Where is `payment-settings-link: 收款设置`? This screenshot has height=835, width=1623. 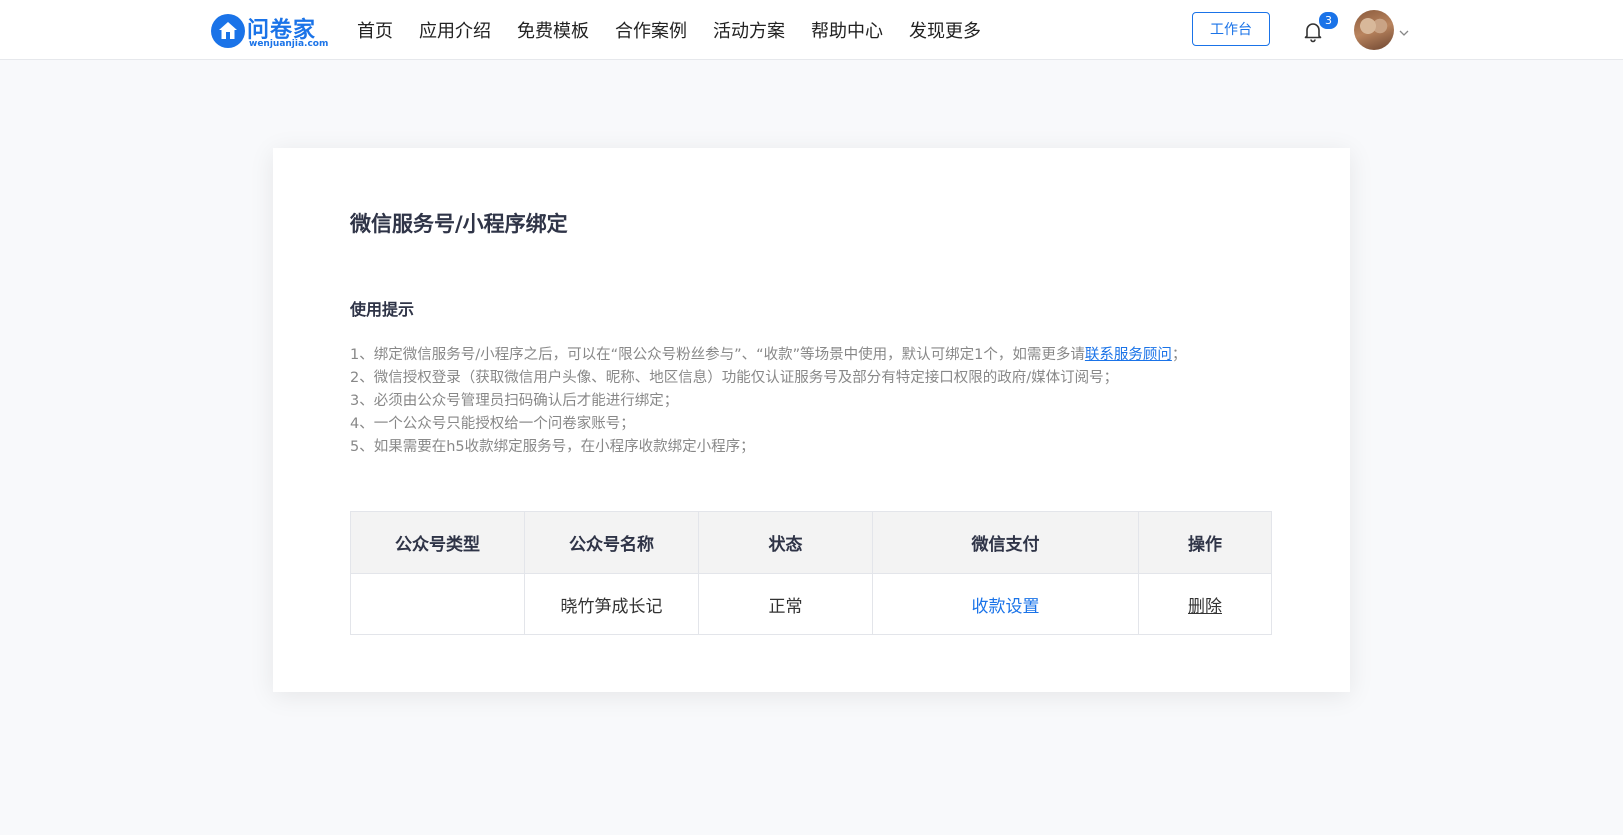 payment-settings-link: 收款设置 is located at coordinates (1006, 607).